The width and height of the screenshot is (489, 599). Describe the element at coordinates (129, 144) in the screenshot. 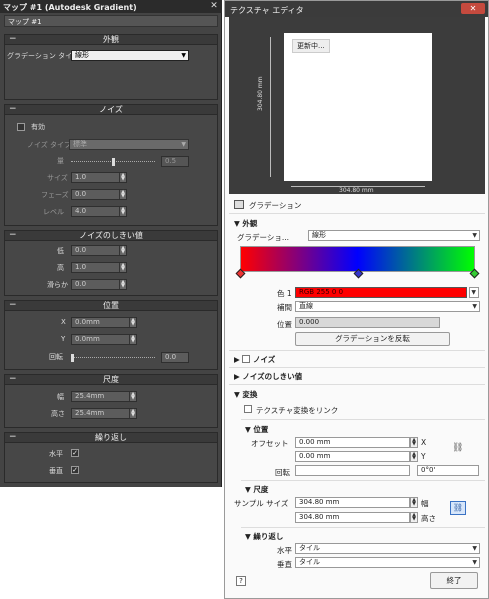

I see `noise-type-dropdown: 標準 ▼` at that location.